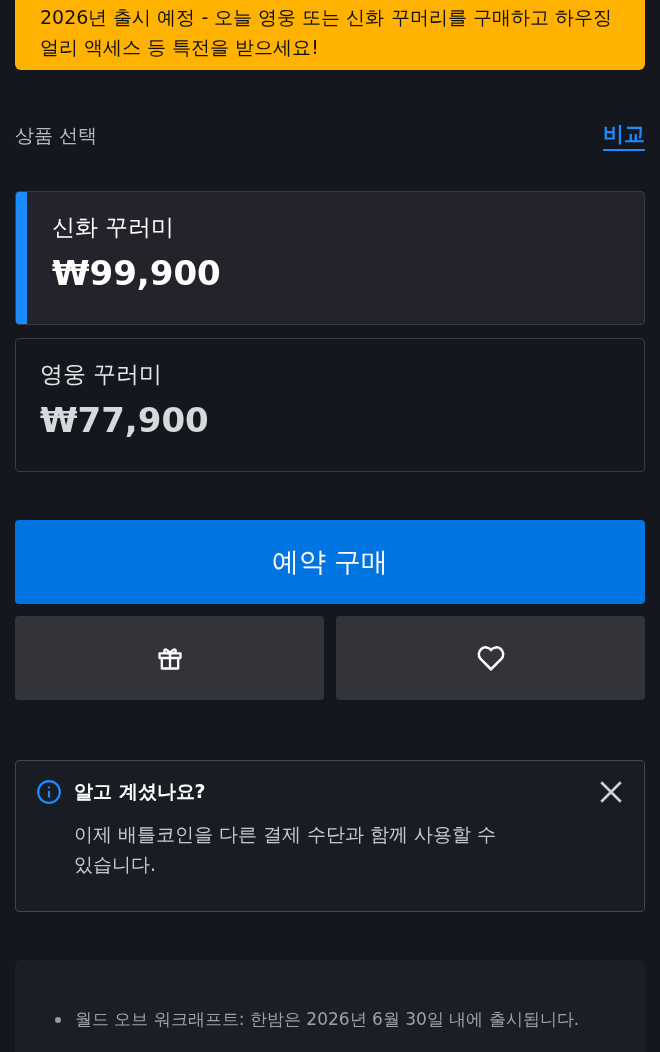 The width and height of the screenshot is (660, 1052). What do you see at coordinates (137, 273) in the screenshot?
I see `product-price: ₩99,900` at bounding box center [137, 273].